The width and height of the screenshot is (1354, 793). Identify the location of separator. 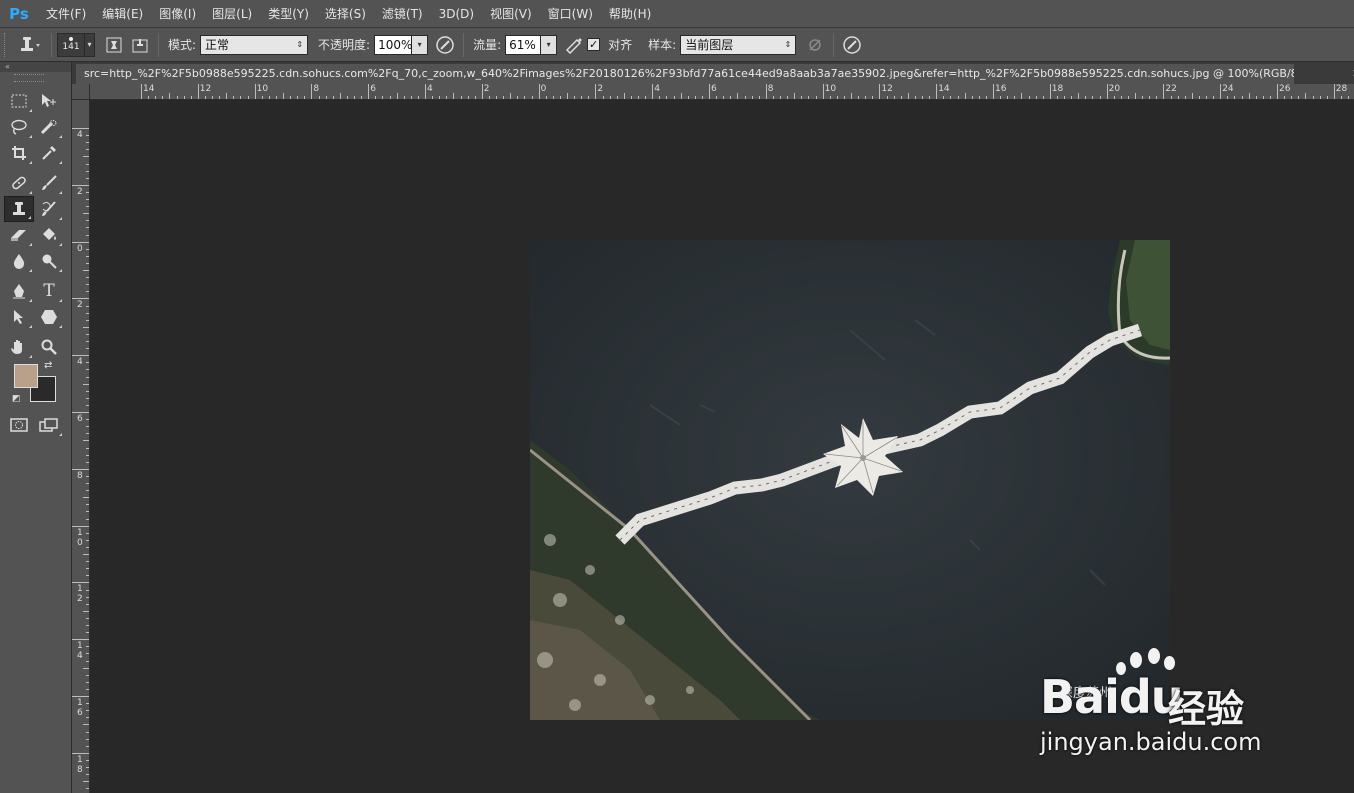
(158, 44).